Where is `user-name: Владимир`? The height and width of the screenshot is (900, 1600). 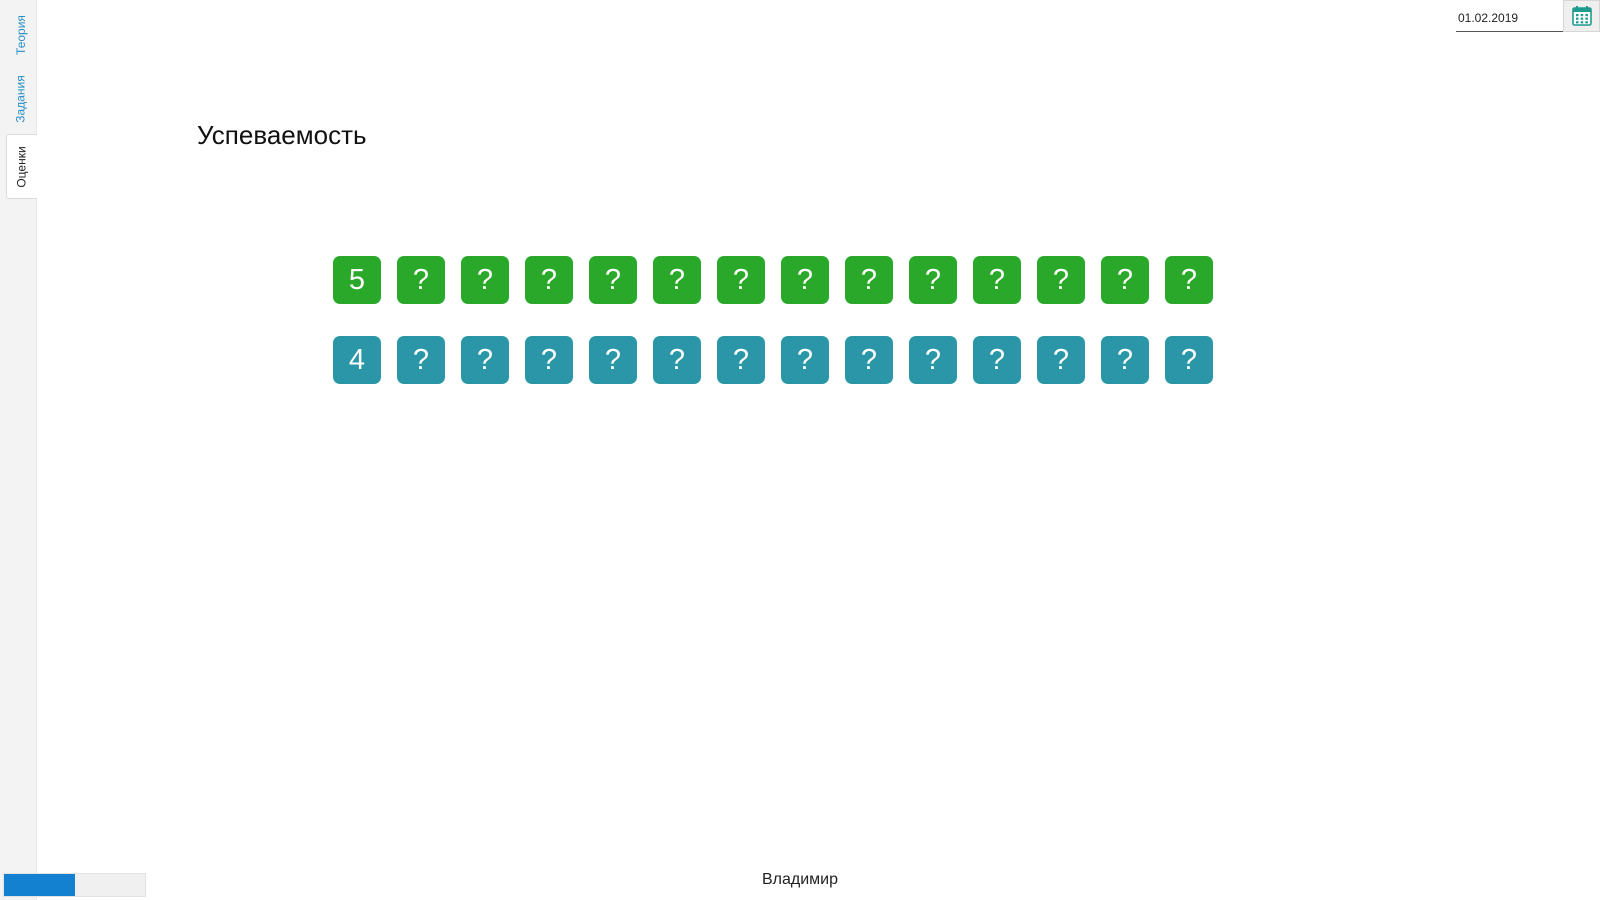
user-name: Владимир is located at coordinates (799, 879).